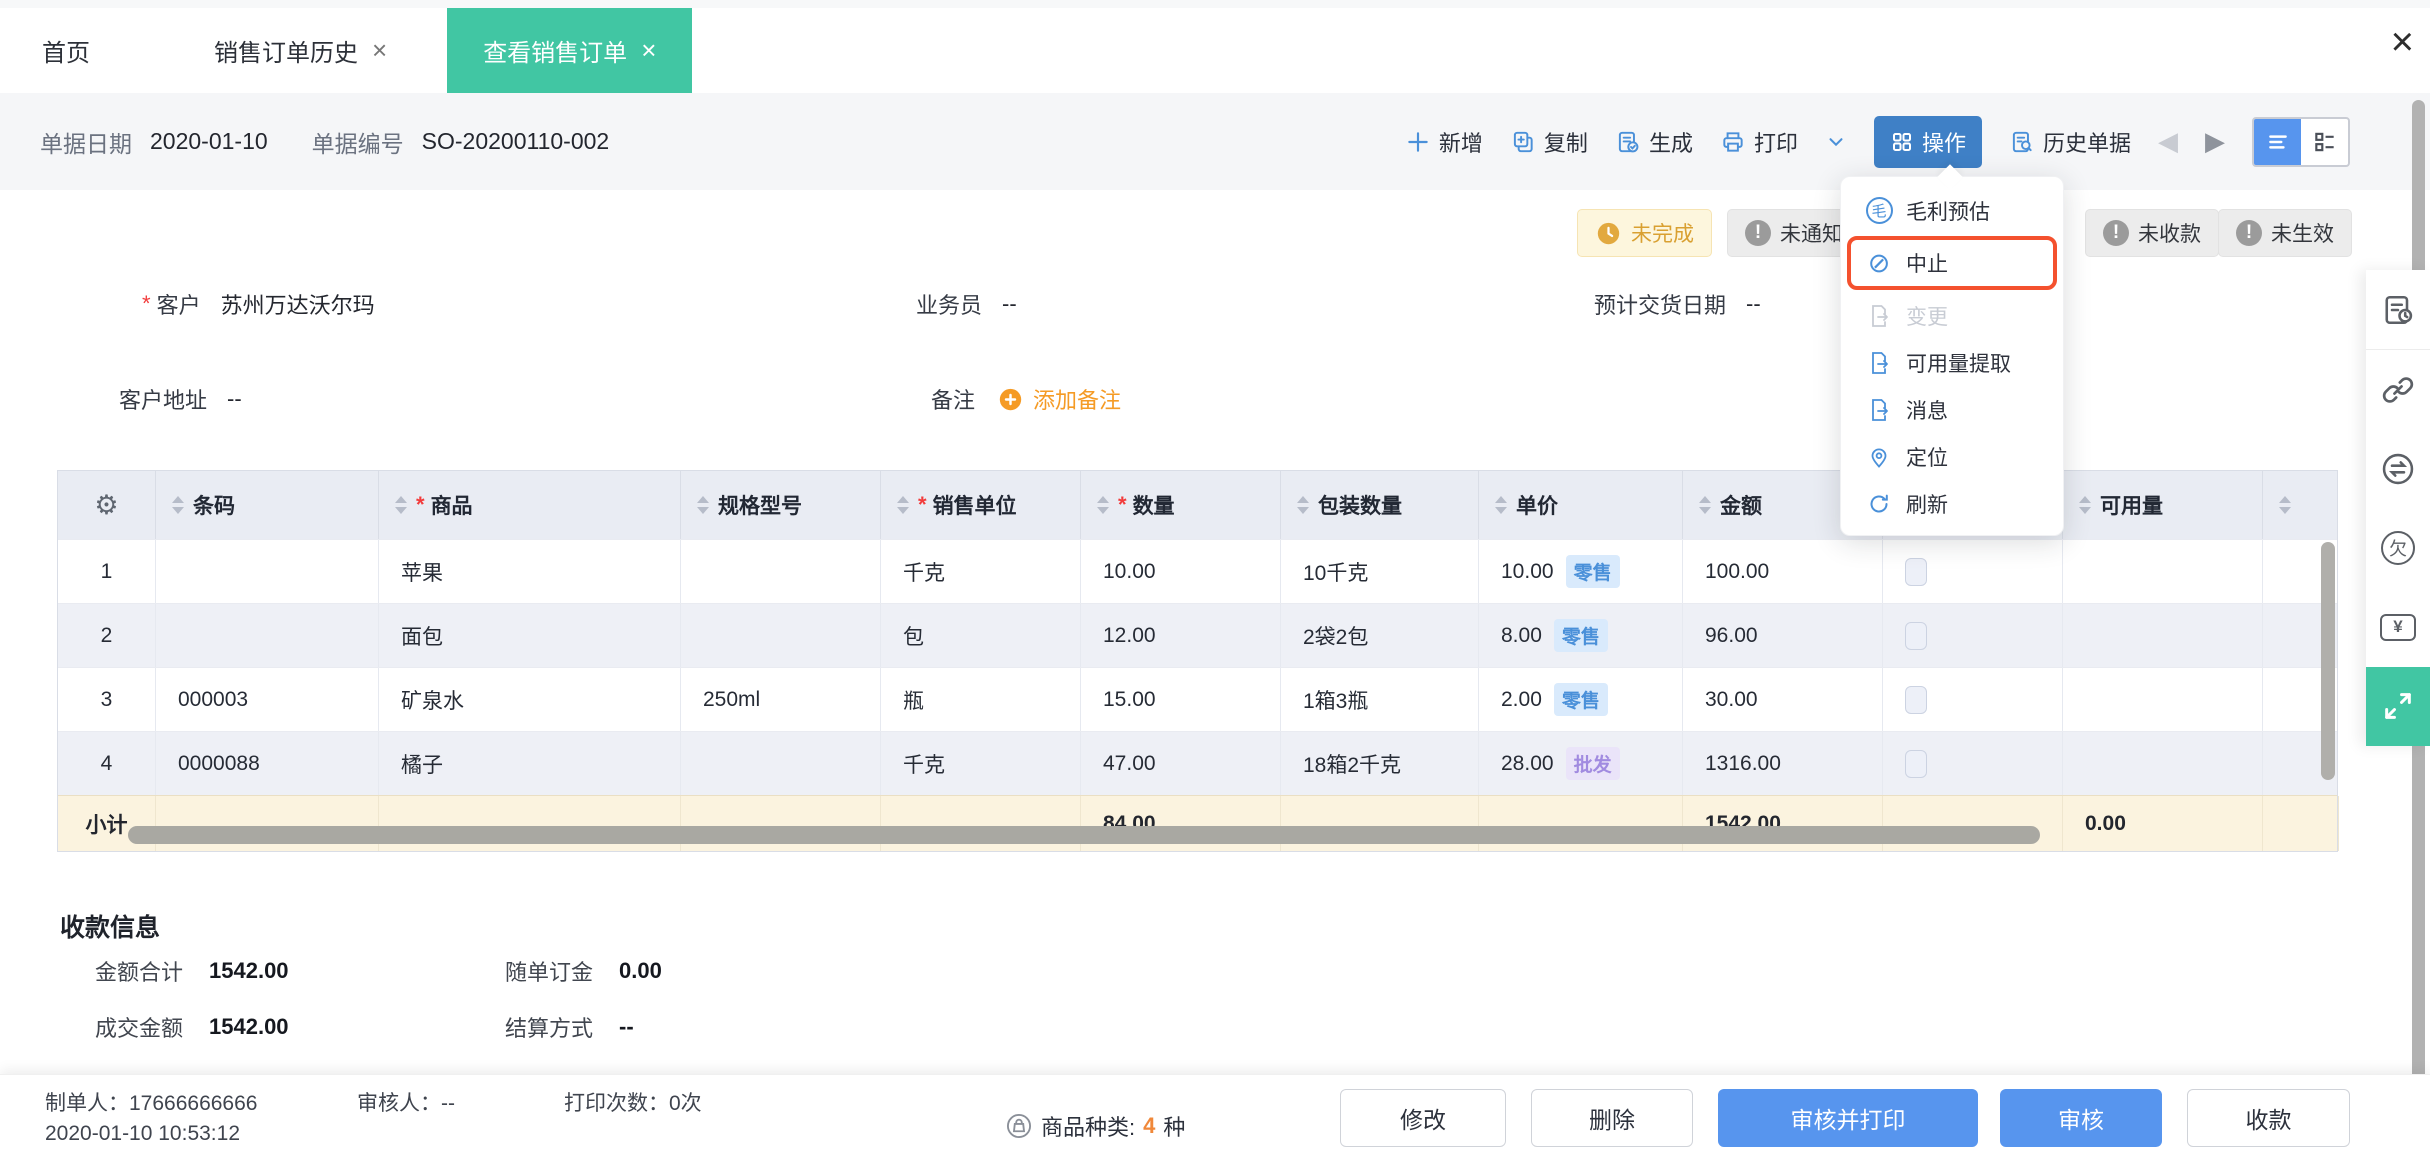  What do you see at coordinates (555, 53) in the screenshot?
I see `tab-label: 查看销售订单` at bounding box center [555, 53].